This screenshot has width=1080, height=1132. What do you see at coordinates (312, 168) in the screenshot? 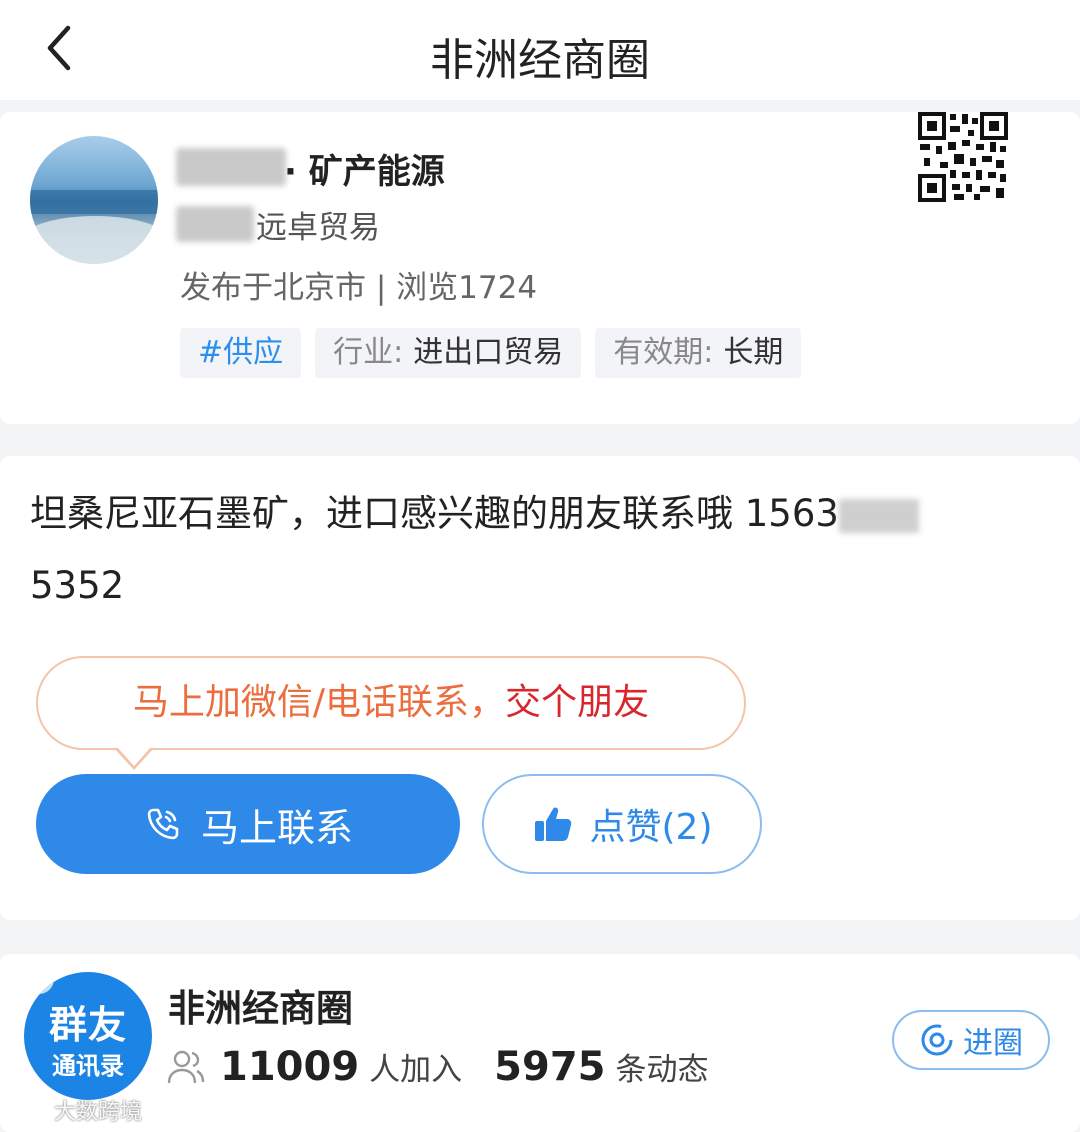
I see `poster-name: · 矿产能源` at bounding box center [312, 168].